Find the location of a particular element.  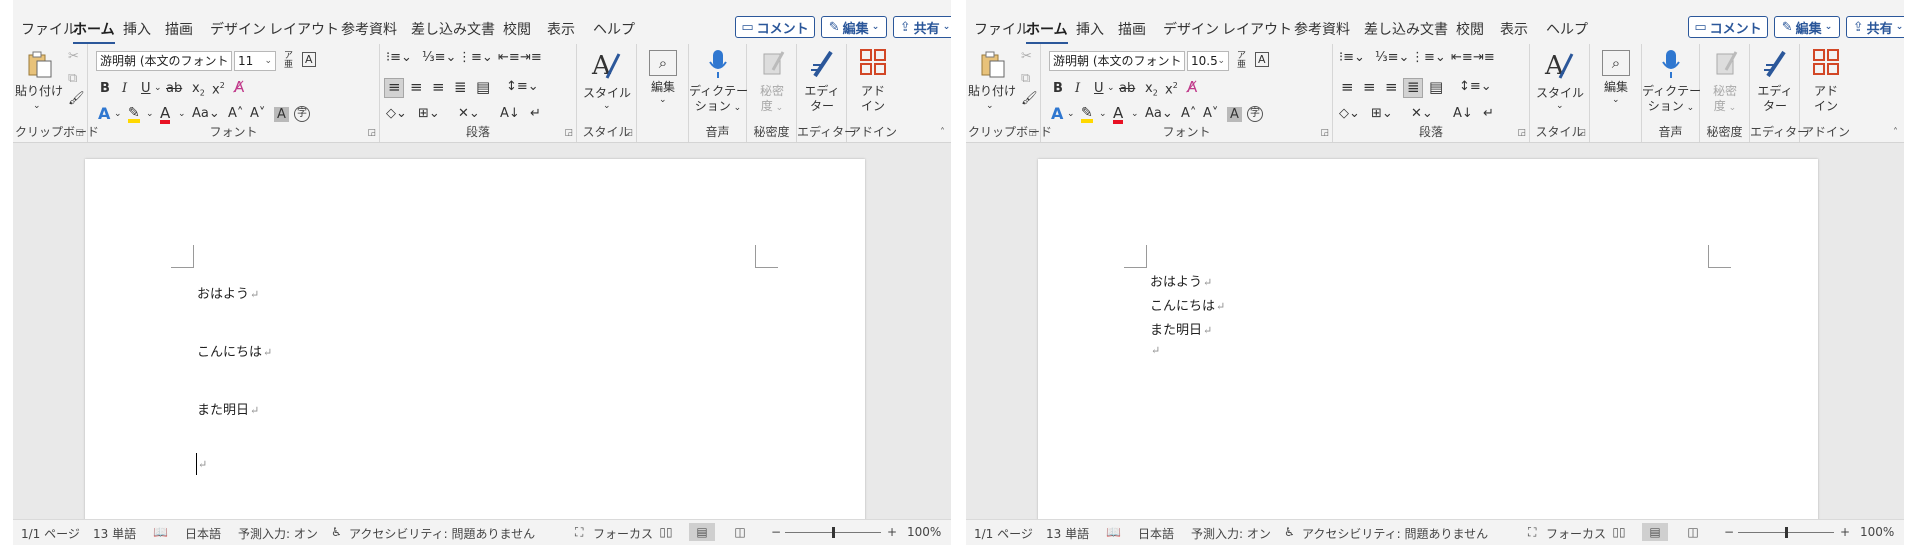

zoom-out-icon: − is located at coordinates (776, 532).